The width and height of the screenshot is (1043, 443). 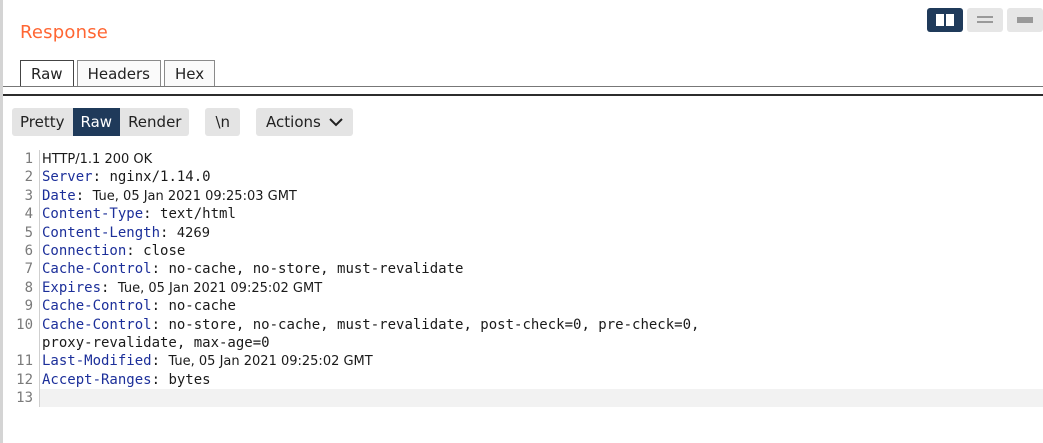 What do you see at coordinates (97, 361) in the screenshot?
I see `header-name: Last-Modified` at bounding box center [97, 361].